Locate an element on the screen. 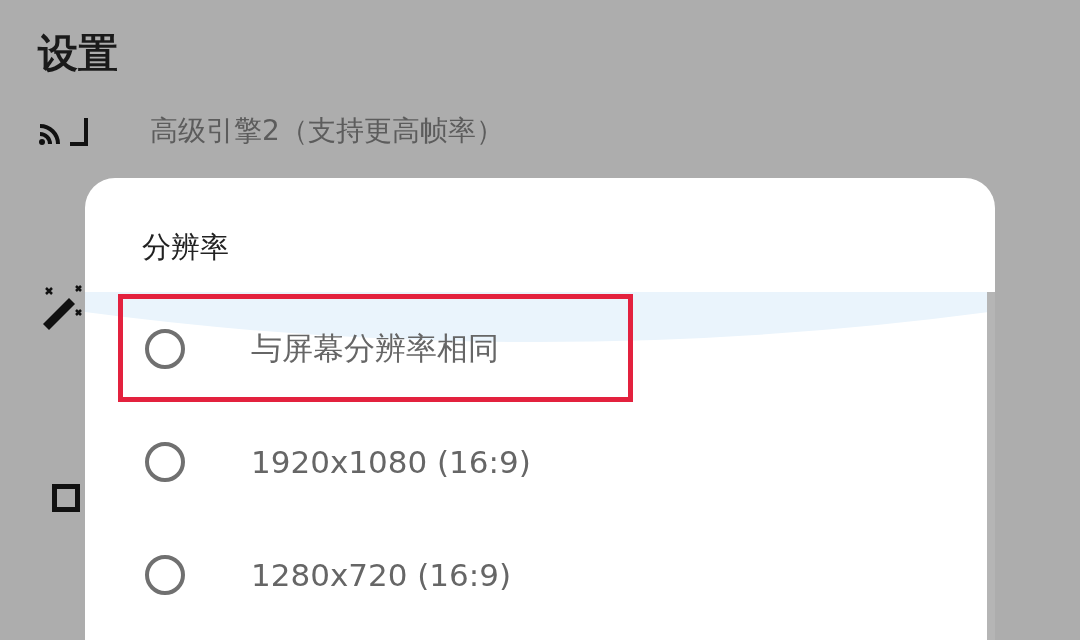 The width and height of the screenshot is (1080, 640). cast-icon is located at coordinates (64, 131).